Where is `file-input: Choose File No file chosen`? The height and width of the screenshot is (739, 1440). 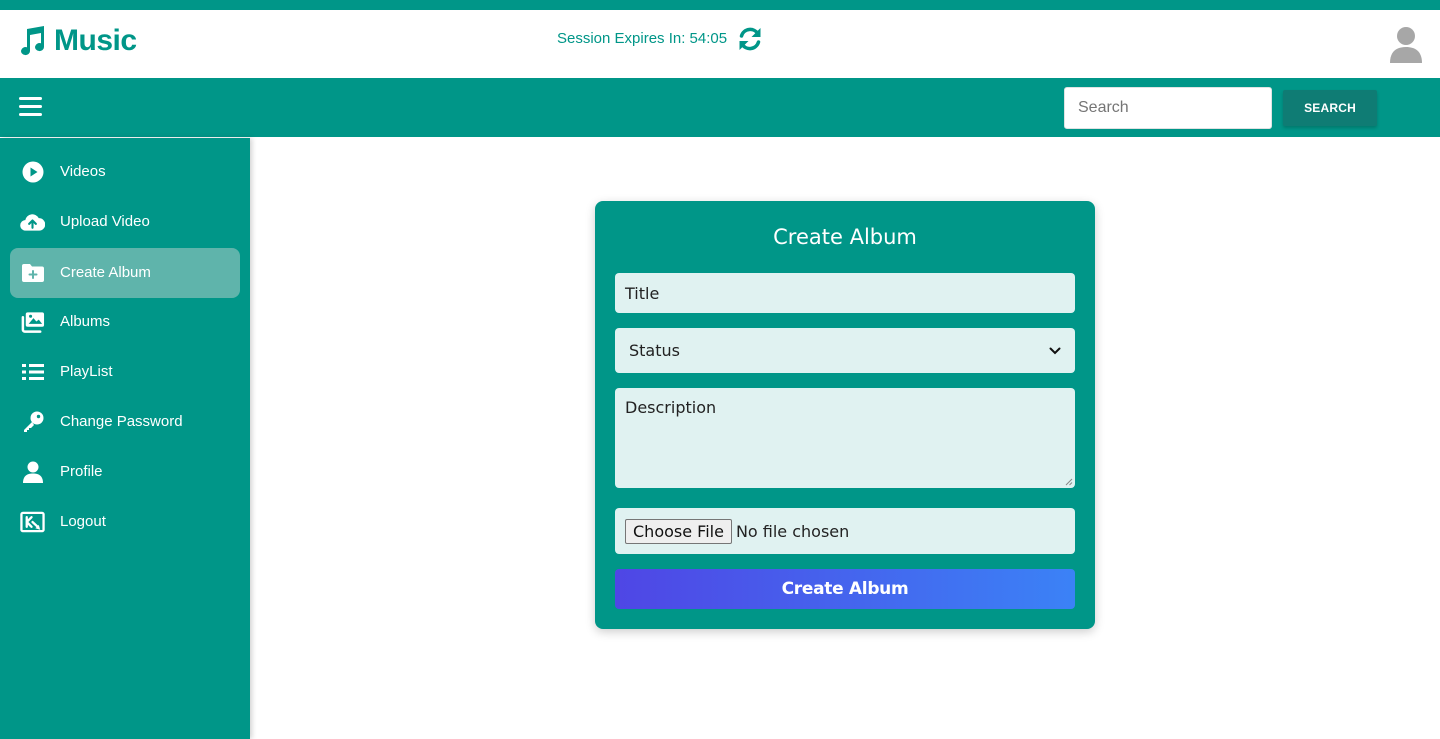
file-input: Choose File No file chosen is located at coordinates (845, 531).